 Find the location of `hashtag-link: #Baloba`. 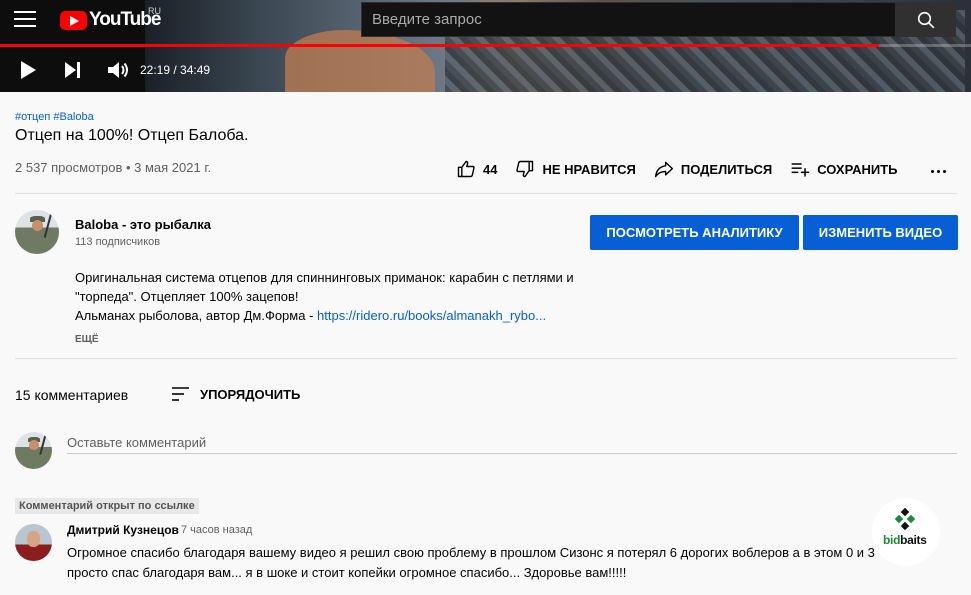

hashtag-link: #Baloba is located at coordinates (73, 117).